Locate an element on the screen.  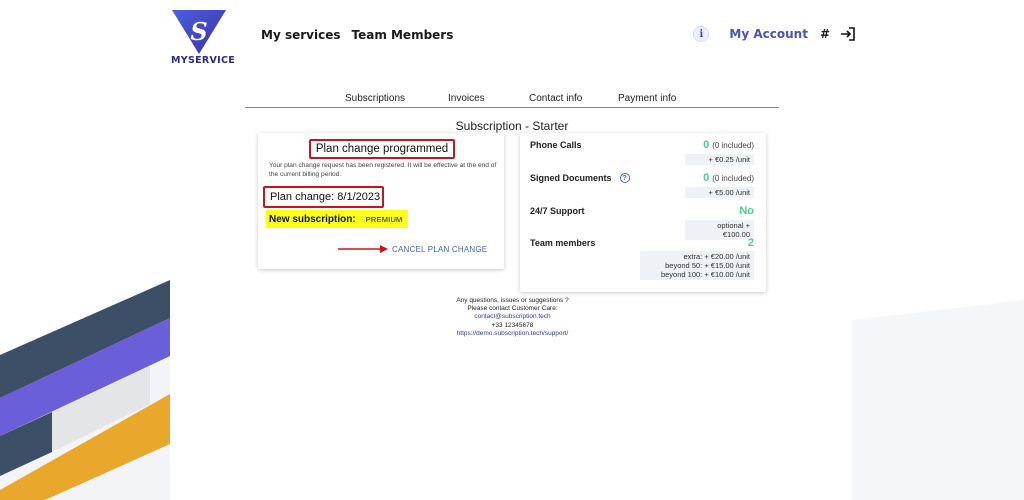
feature-value-phone-calls: 0 (0 included) is located at coordinates (728, 145).